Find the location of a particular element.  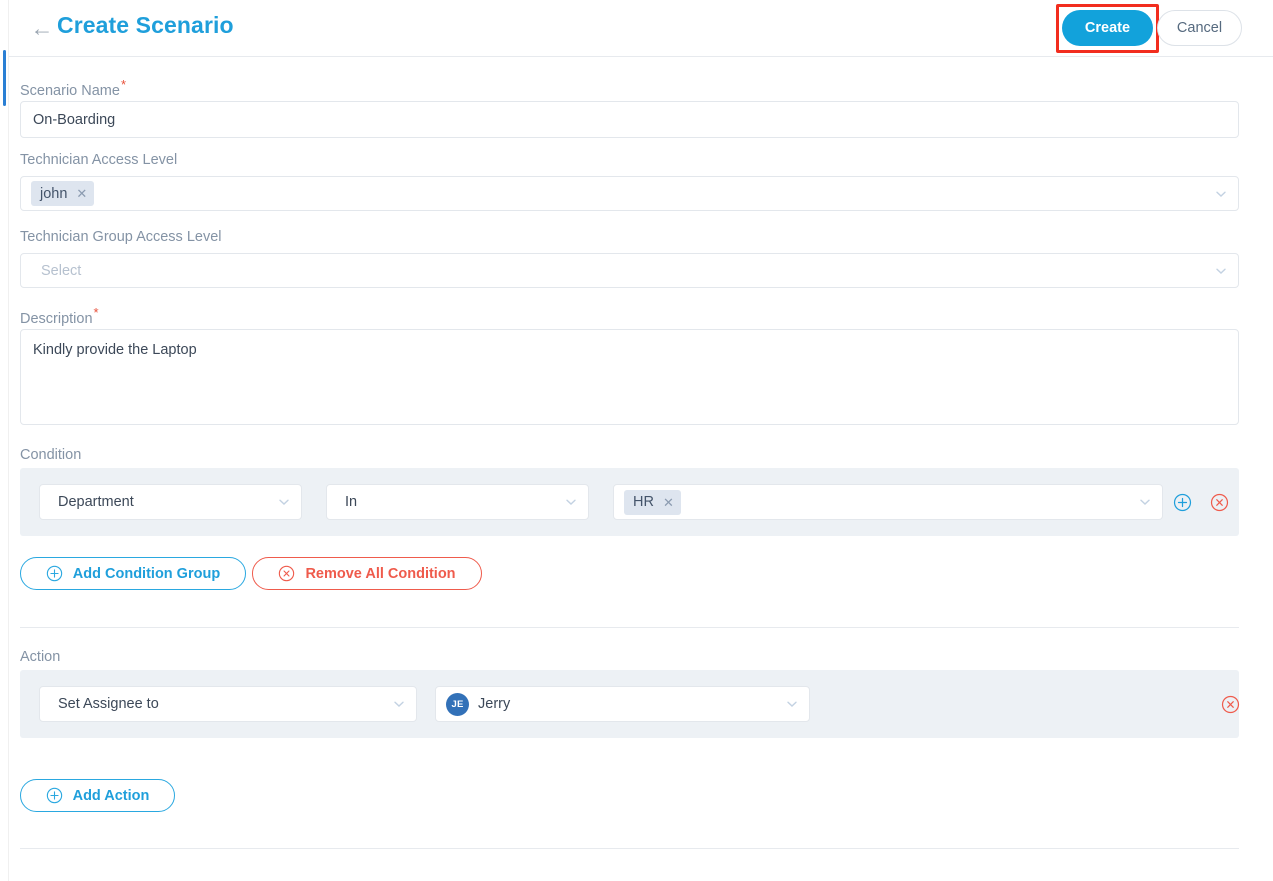

add-action-button: Add Action is located at coordinates (97, 795).